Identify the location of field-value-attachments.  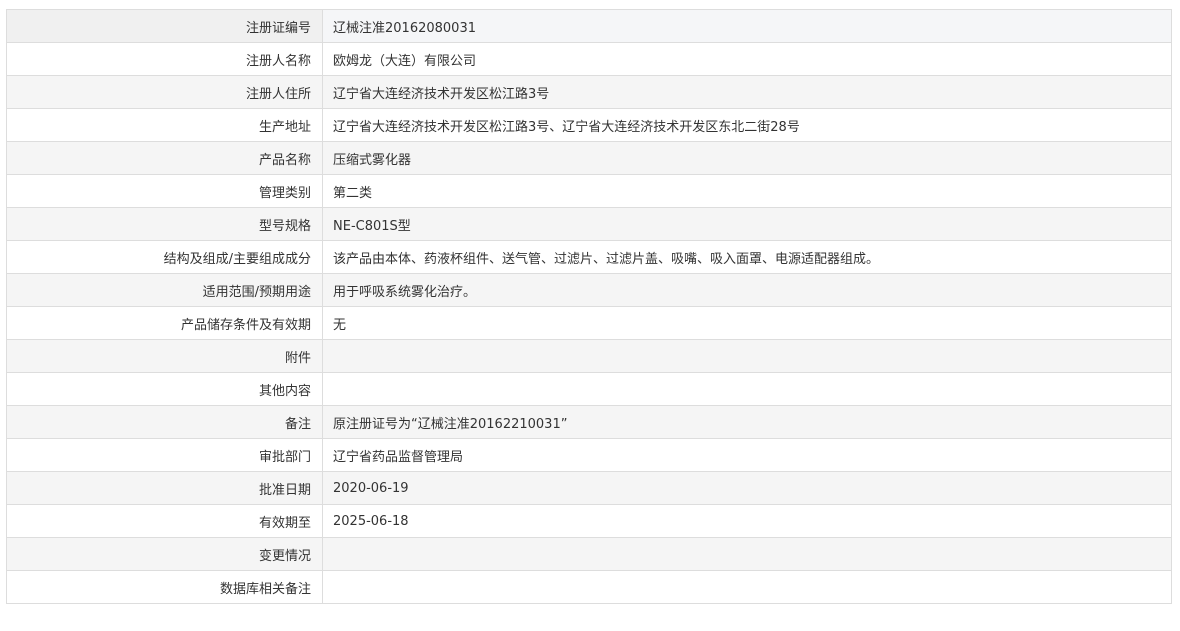
(747, 356).